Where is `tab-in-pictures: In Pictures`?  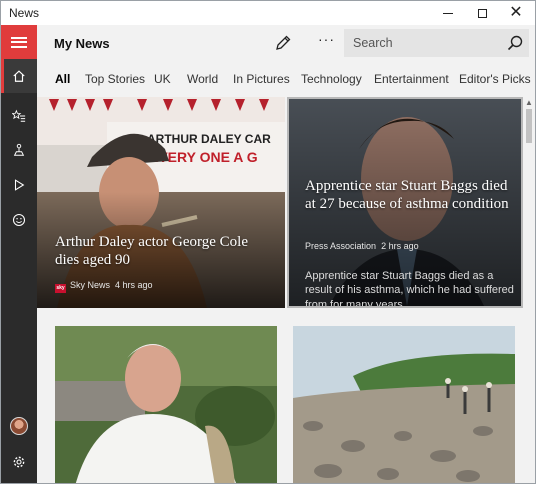
tab-in-pictures: In Pictures is located at coordinates (261, 79).